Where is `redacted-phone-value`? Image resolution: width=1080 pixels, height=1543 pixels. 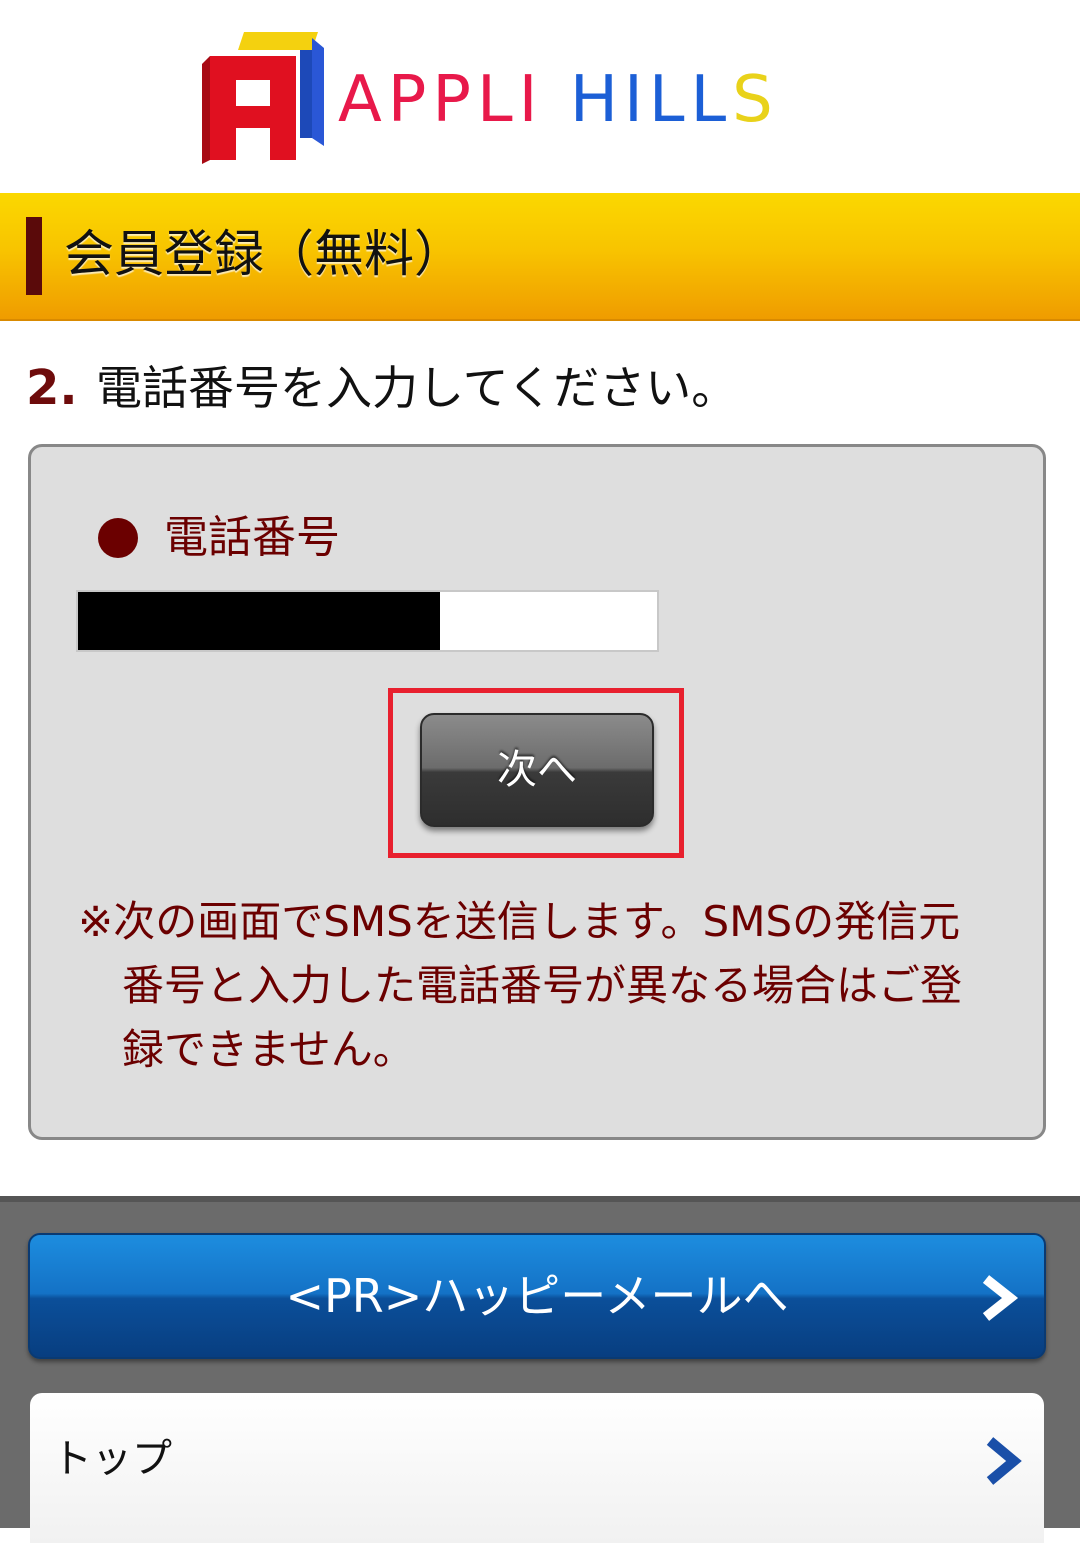 redacted-phone-value is located at coordinates (259, 621).